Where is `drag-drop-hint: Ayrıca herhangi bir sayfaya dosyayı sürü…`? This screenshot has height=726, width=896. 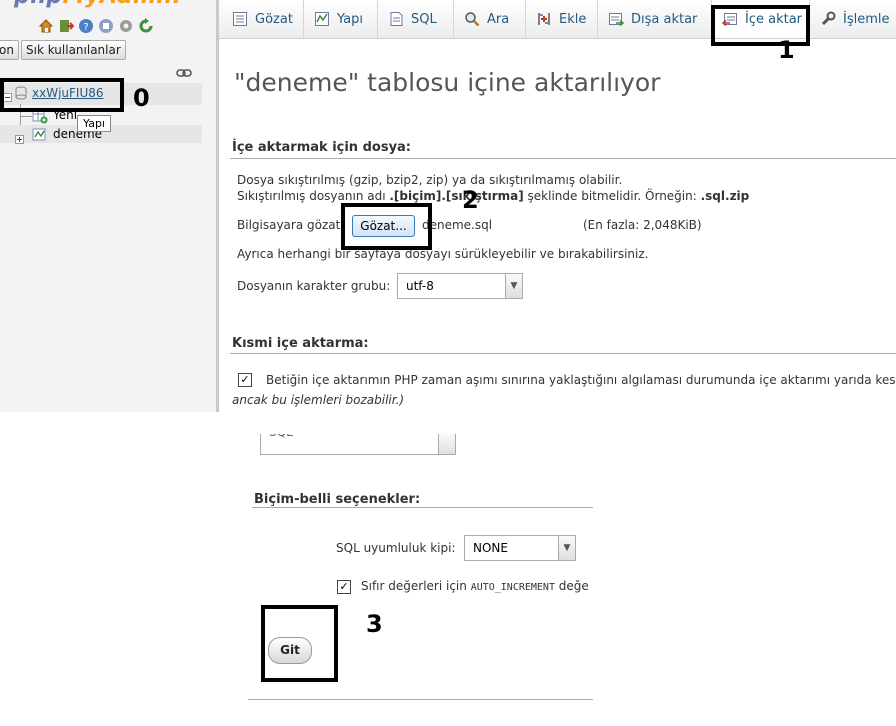
drag-drop-hint: Ayrıca herhangi bir sayfaya dosyayı sürü… is located at coordinates (443, 254).